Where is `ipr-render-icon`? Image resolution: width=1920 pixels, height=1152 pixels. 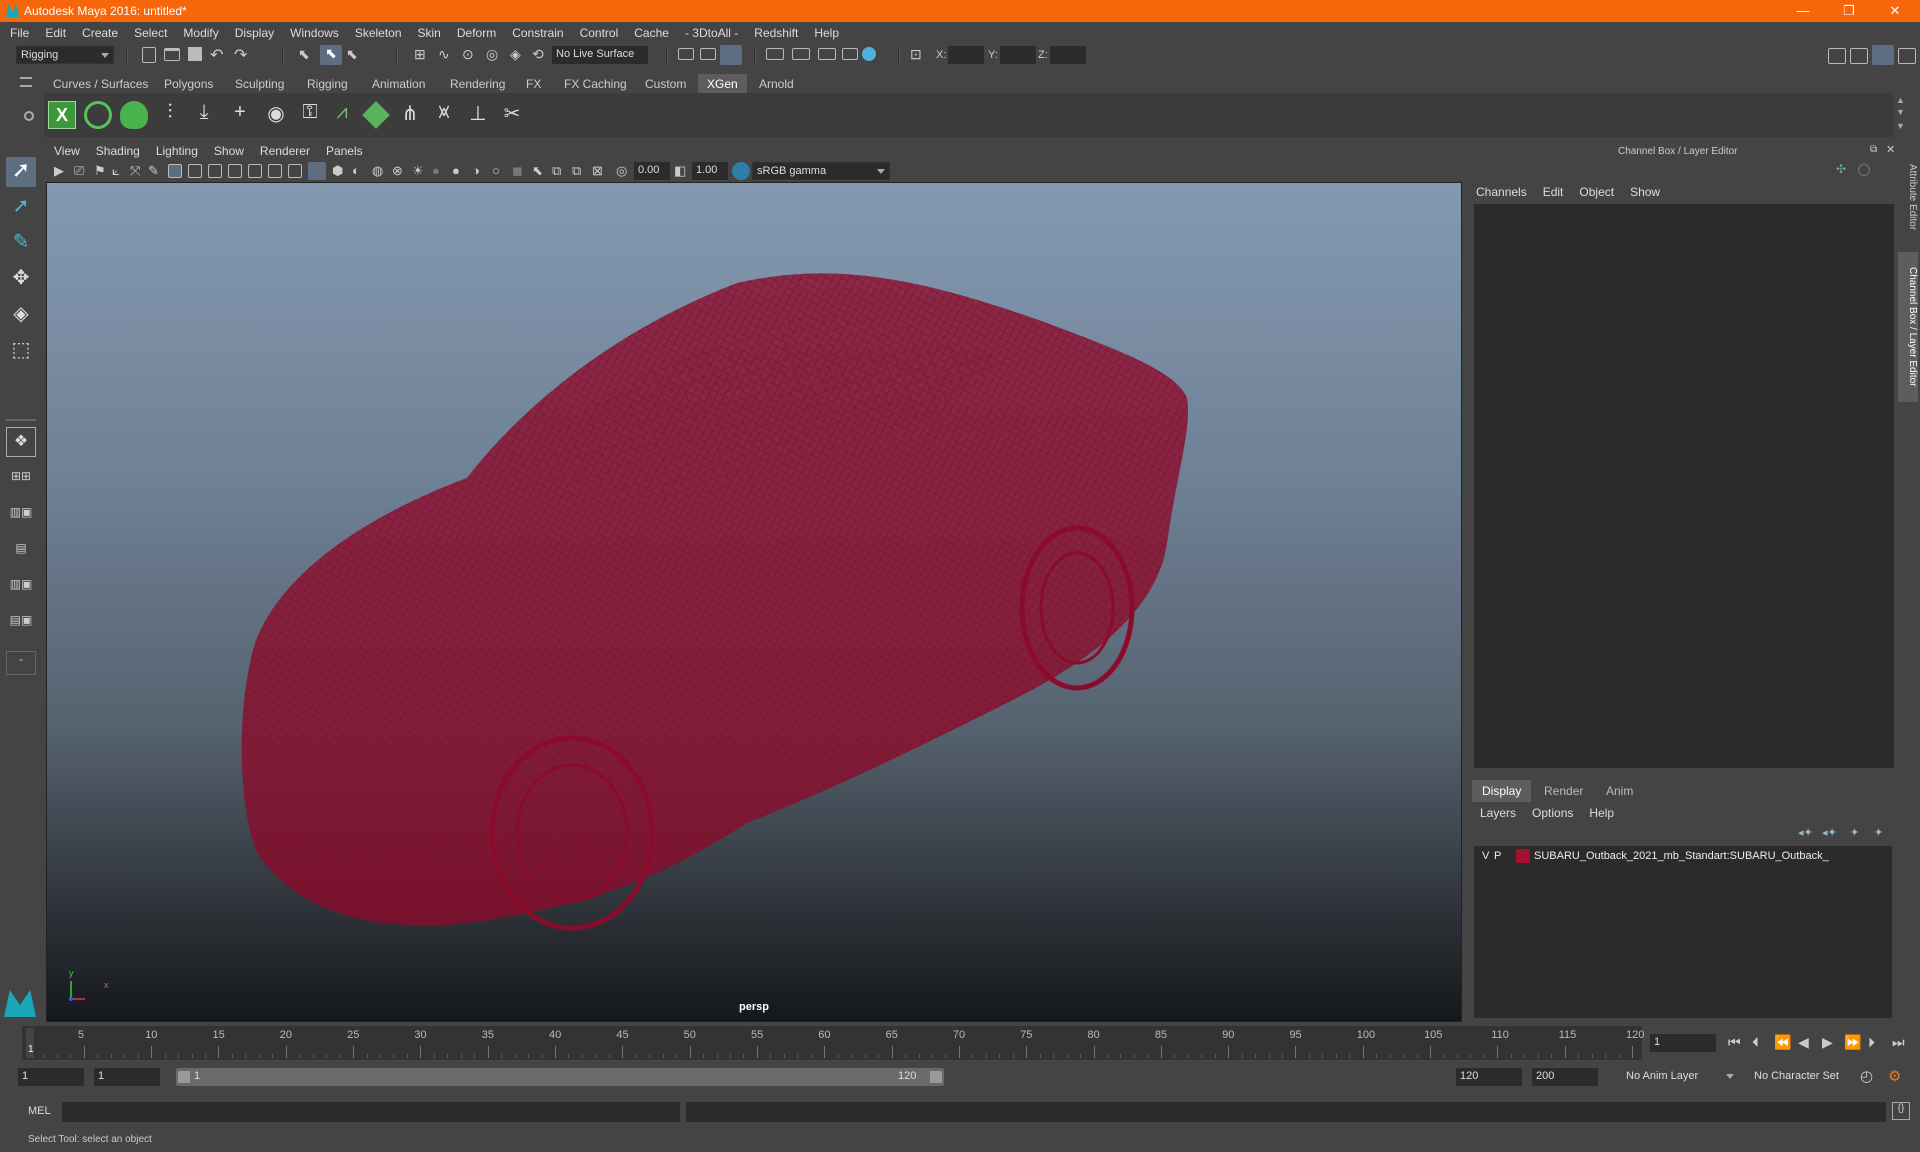
ipr-render-icon is located at coordinates (827, 54).